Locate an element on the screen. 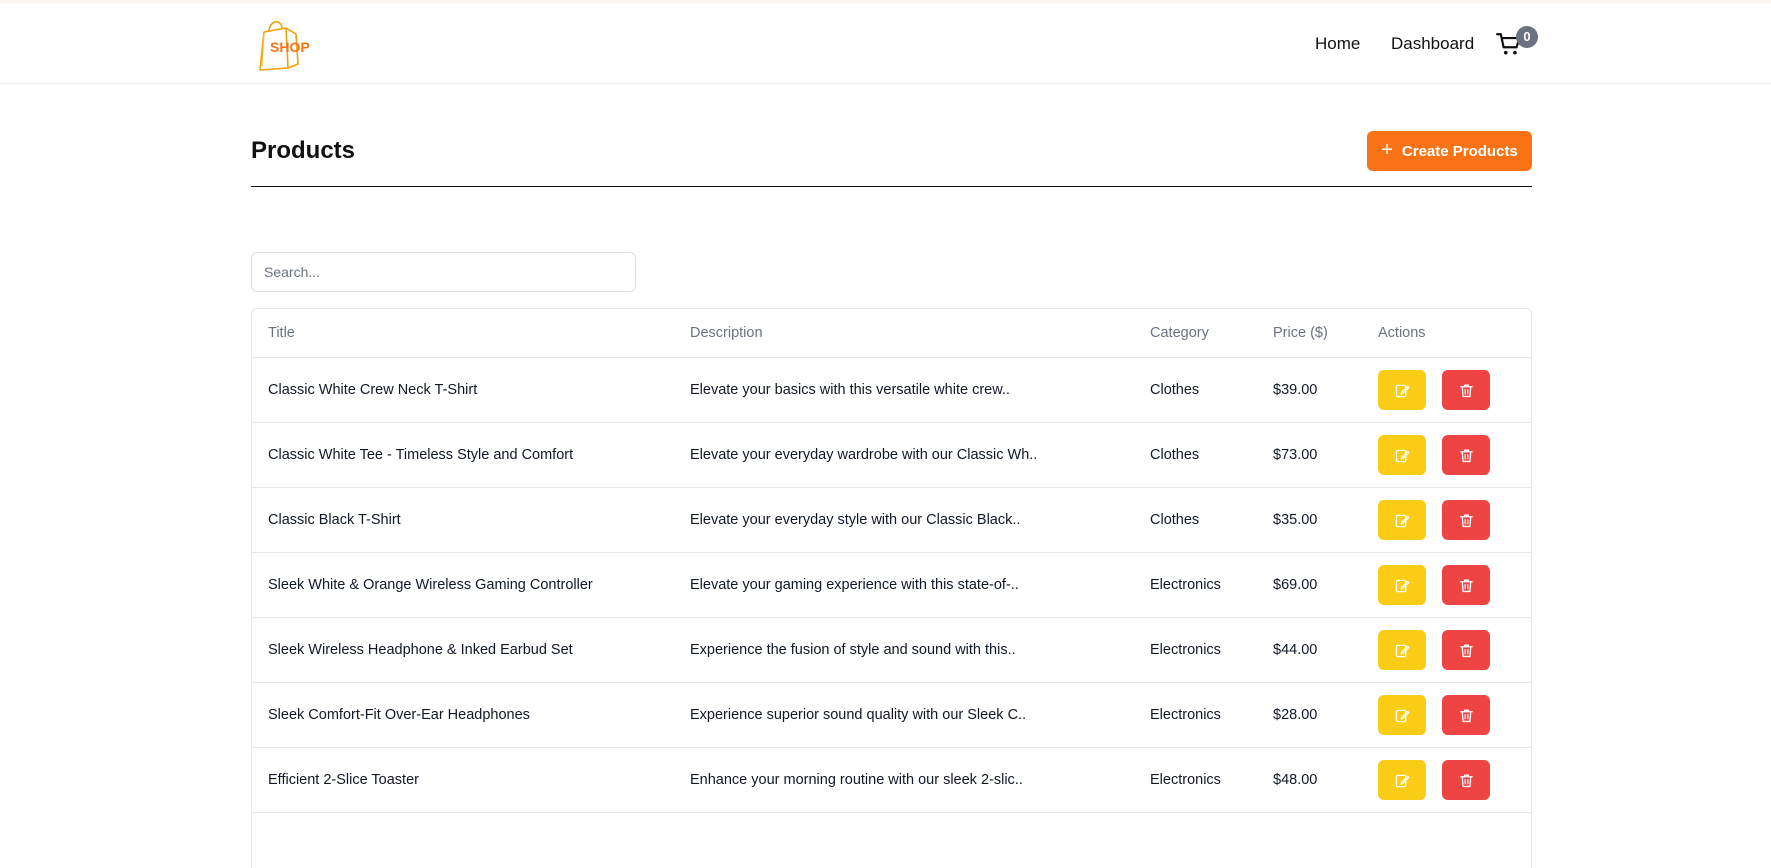 The height and width of the screenshot is (868, 1771). row-price: $73.00 is located at coordinates (1295, 455).